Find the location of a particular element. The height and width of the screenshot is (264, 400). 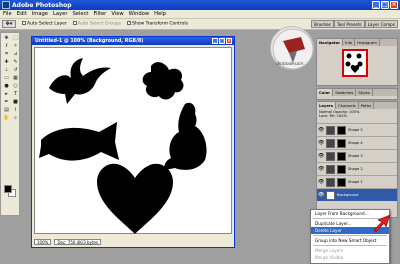

marquee-tool-icon: ⬚ is located at coordinates (15, 38).